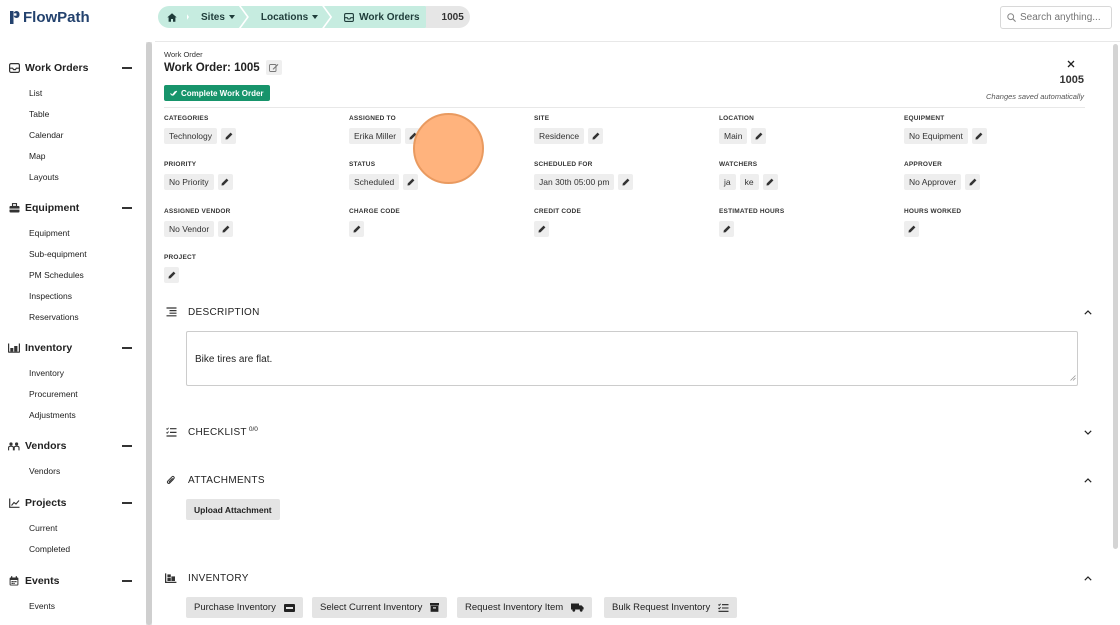 This screenshot has height=625, width=1120. What do you see at coordinates (70, 348) in the screenshot?
I see `sidebar-section-header: Inventory` at bounding box center [70, 348].